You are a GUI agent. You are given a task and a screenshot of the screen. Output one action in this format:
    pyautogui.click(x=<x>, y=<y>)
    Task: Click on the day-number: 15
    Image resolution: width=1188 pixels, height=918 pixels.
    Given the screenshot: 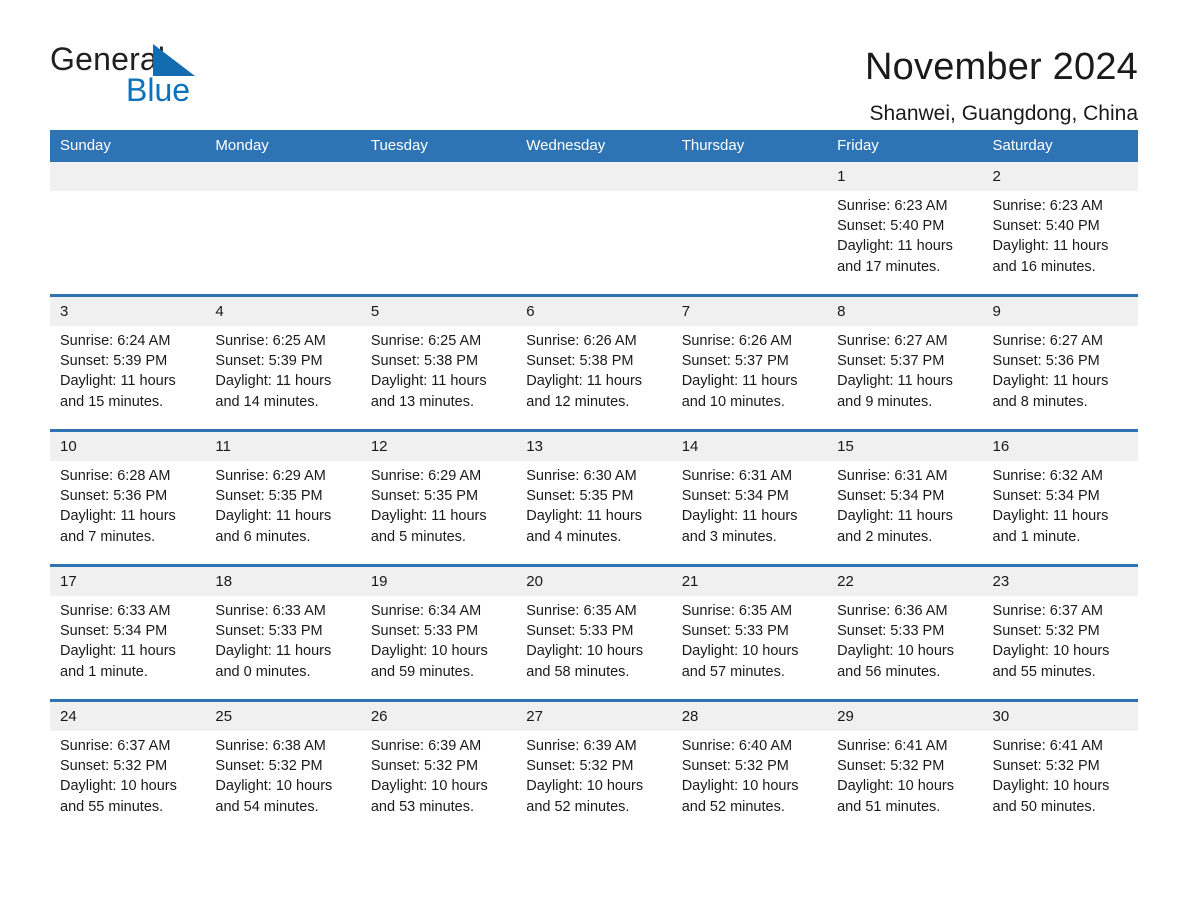 What is the action you would take?
    pyautogui.click(x=905, y=446)
    